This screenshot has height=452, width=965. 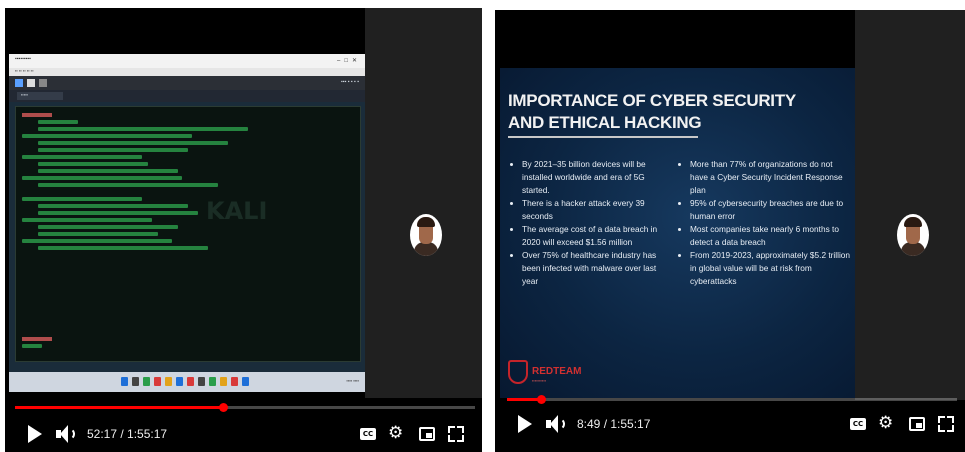 What do you see at coordinates (187, 61) in the screenshot?
I see `vm-window-titlebar: ▪▪▪▪▪▪▪▪▪ –□✕` at bounding box center [187, 61].